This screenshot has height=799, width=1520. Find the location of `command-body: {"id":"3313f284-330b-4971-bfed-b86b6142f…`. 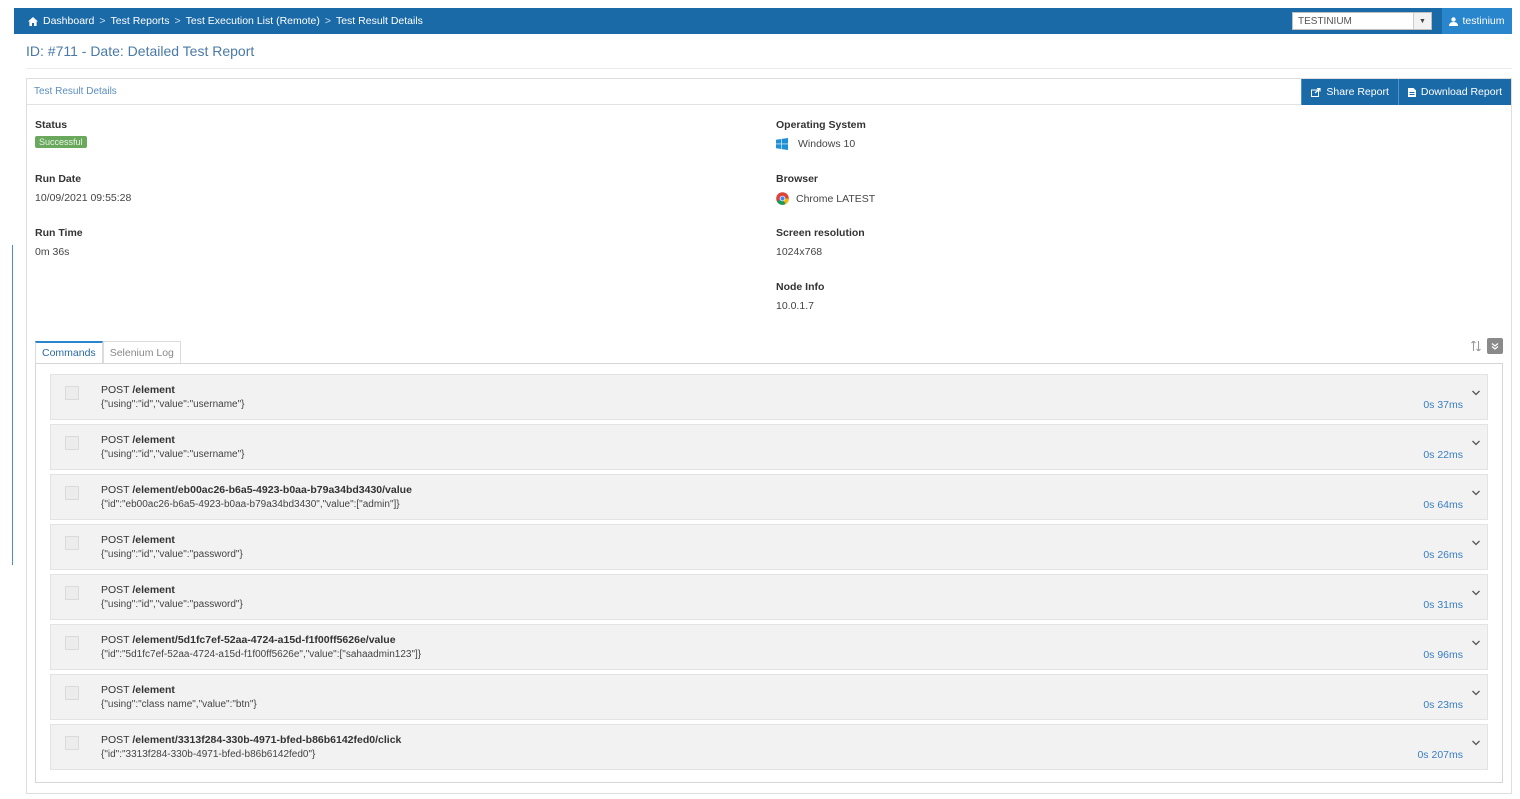

command-body: {"id":"3313f284-330b-4971-bfed-b86b6142f… is located at coordinates (208, 754).